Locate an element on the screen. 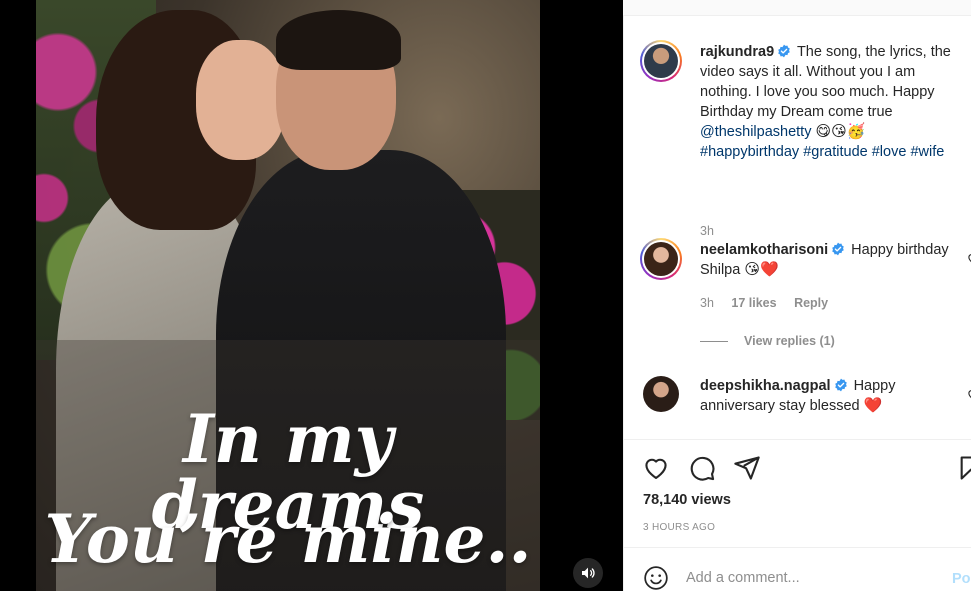  bookmark-icon is located at coordinates (964, 468).